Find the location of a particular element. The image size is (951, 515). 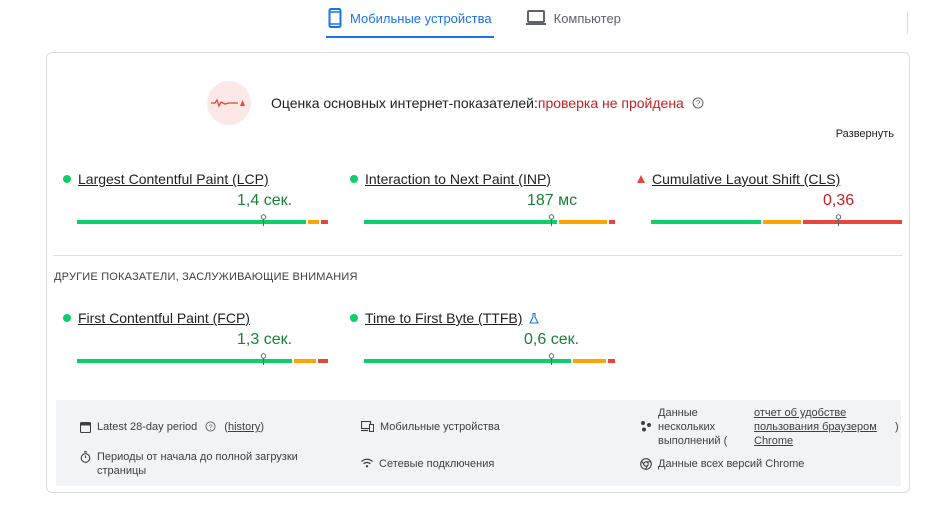

durations-line-1: Периоды от начала до полной загрузки is located at coordinates (197, 457).